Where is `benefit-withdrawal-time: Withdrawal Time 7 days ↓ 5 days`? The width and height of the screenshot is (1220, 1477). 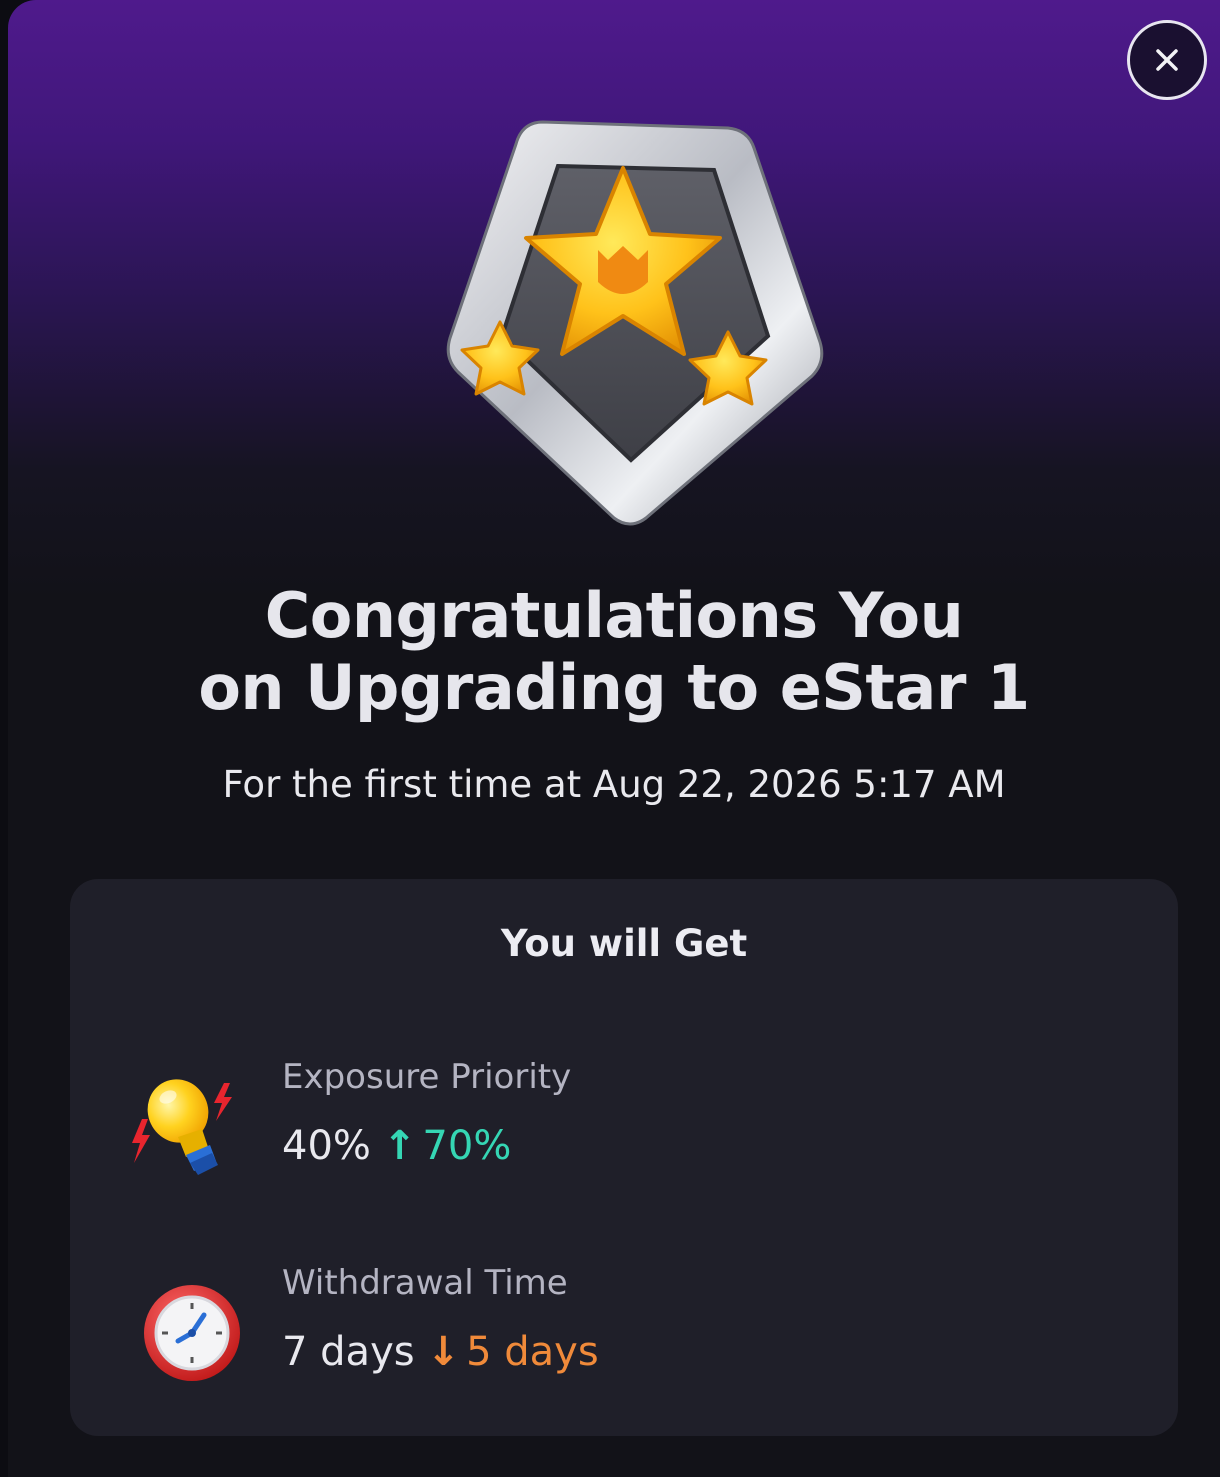
benefit-withdrawal-time: Withdrawal Time 7 days ↓ 5 days is located at coordinates (620, 1331).